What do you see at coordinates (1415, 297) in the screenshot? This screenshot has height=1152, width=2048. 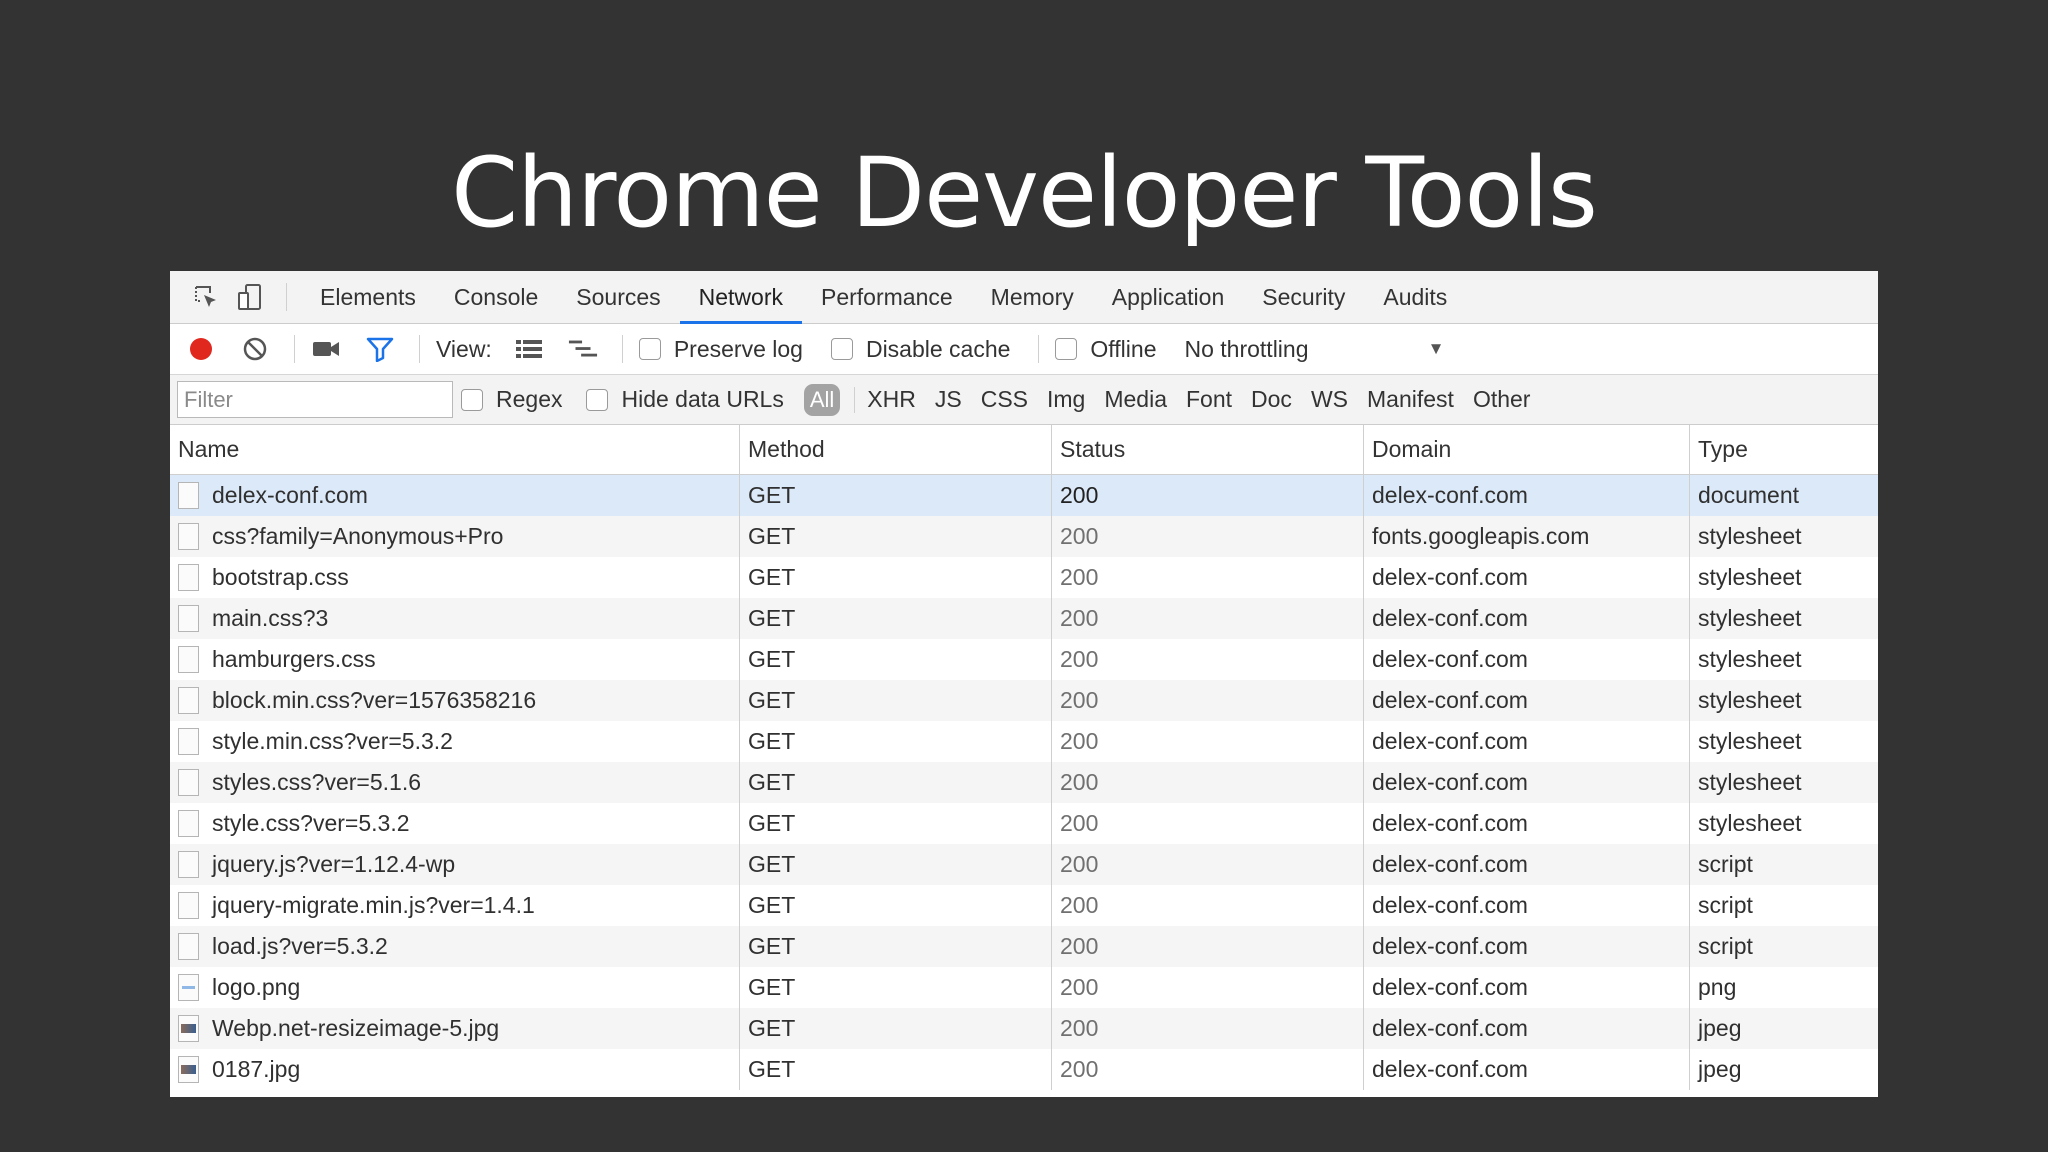 I see `tab-audits: Audits` at bounding box center [1415, 297].